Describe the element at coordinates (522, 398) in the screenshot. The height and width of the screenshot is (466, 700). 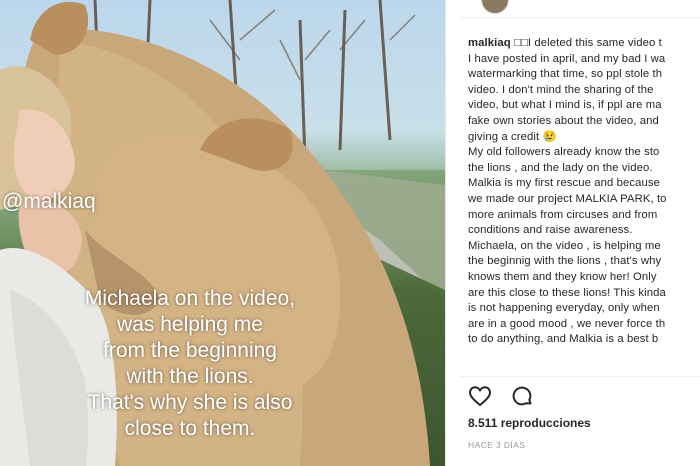
I see `comment-icon` at that location.